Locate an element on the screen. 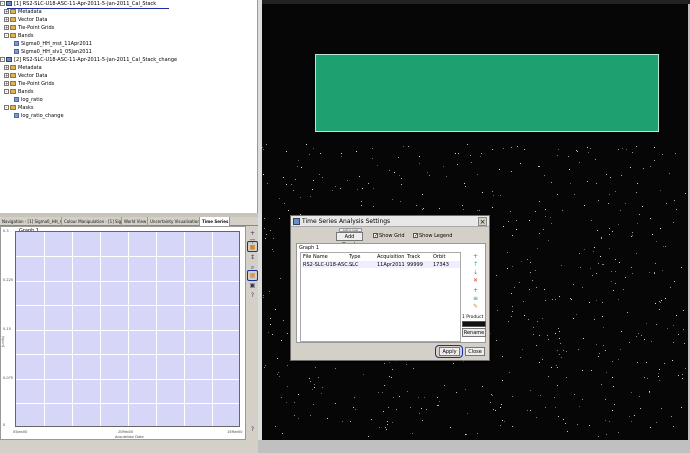 The height and width of the screenshot is (453, 690). product-icon is located at coordinates (9, 3).